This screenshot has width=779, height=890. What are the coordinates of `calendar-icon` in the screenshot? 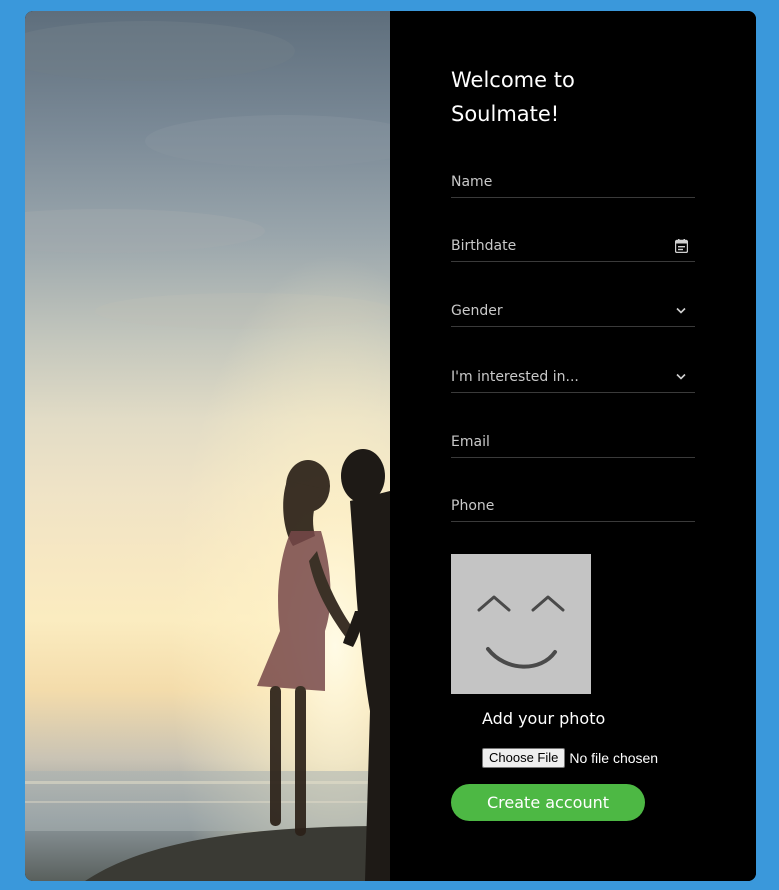 It's located at (681, 246).